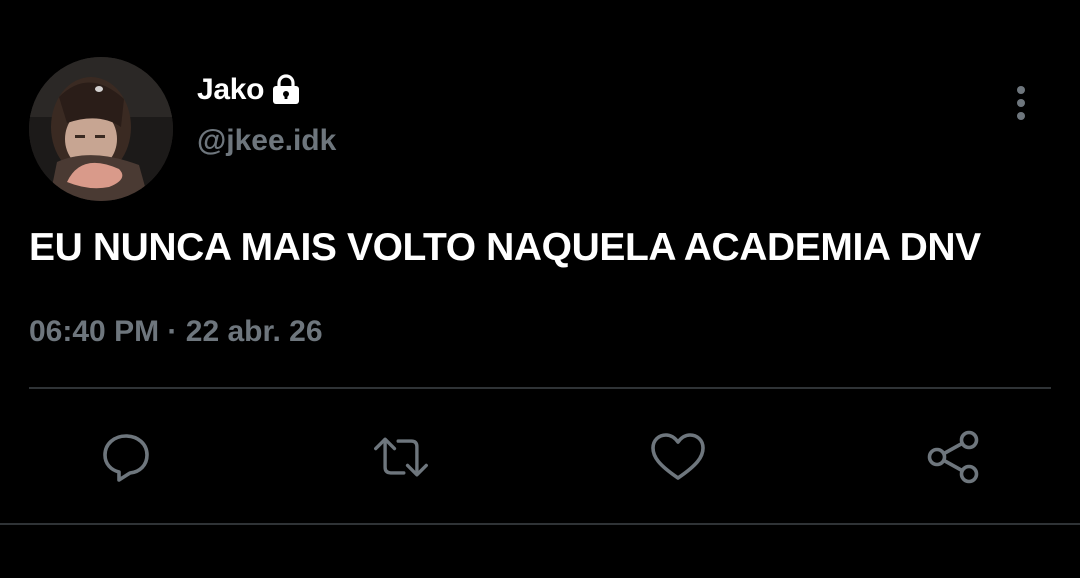 Image resolution: width=1080 pixels, height=578 pixels. I want to click on avatar-photo, so click(101, 129).